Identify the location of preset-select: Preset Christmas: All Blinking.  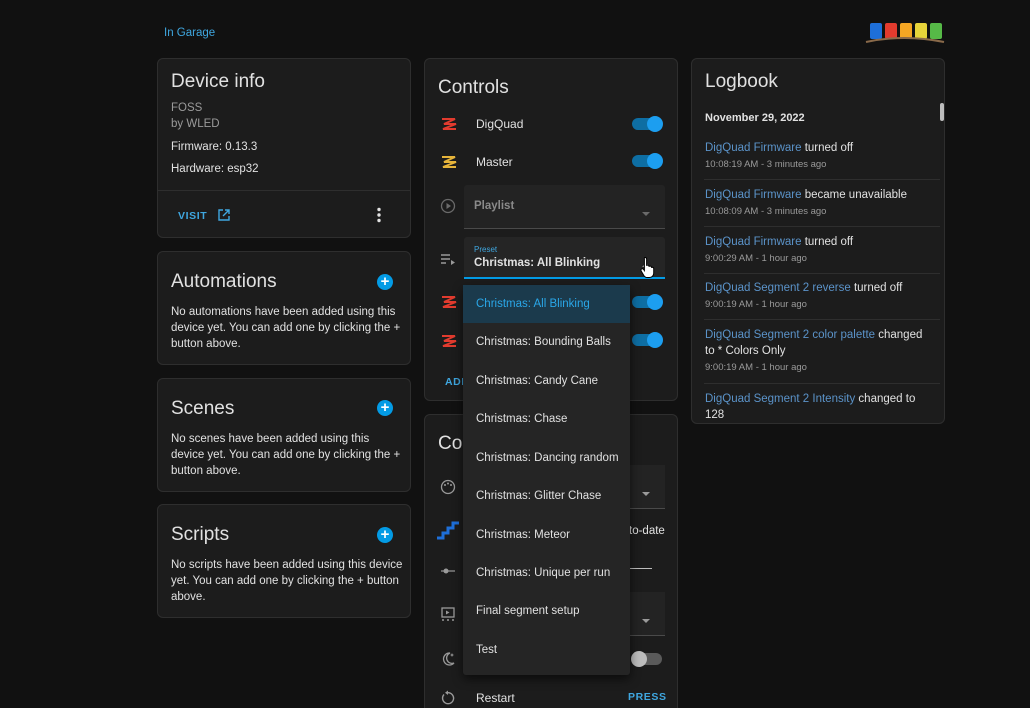
(564, 258).